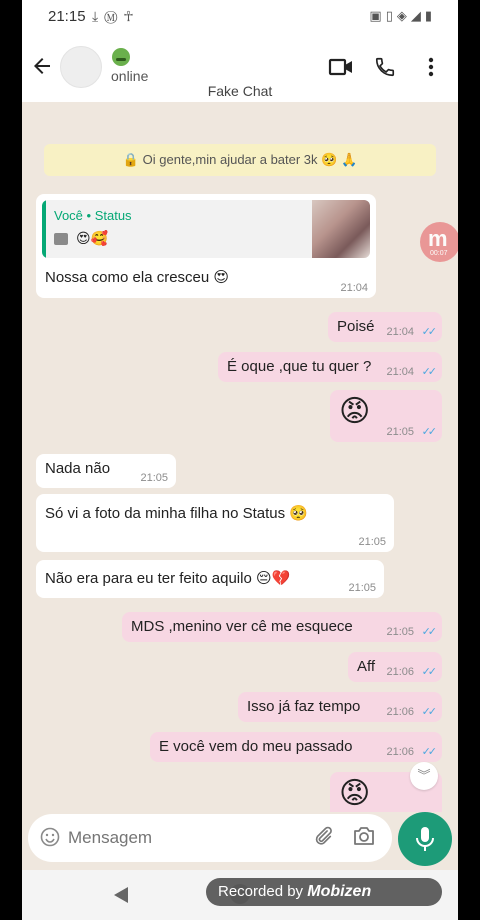 This screenshot has width=480, height=920. Describe the element at coordinates (44, 229) in the screenshot. I see `quote-accent-bar` at that location.